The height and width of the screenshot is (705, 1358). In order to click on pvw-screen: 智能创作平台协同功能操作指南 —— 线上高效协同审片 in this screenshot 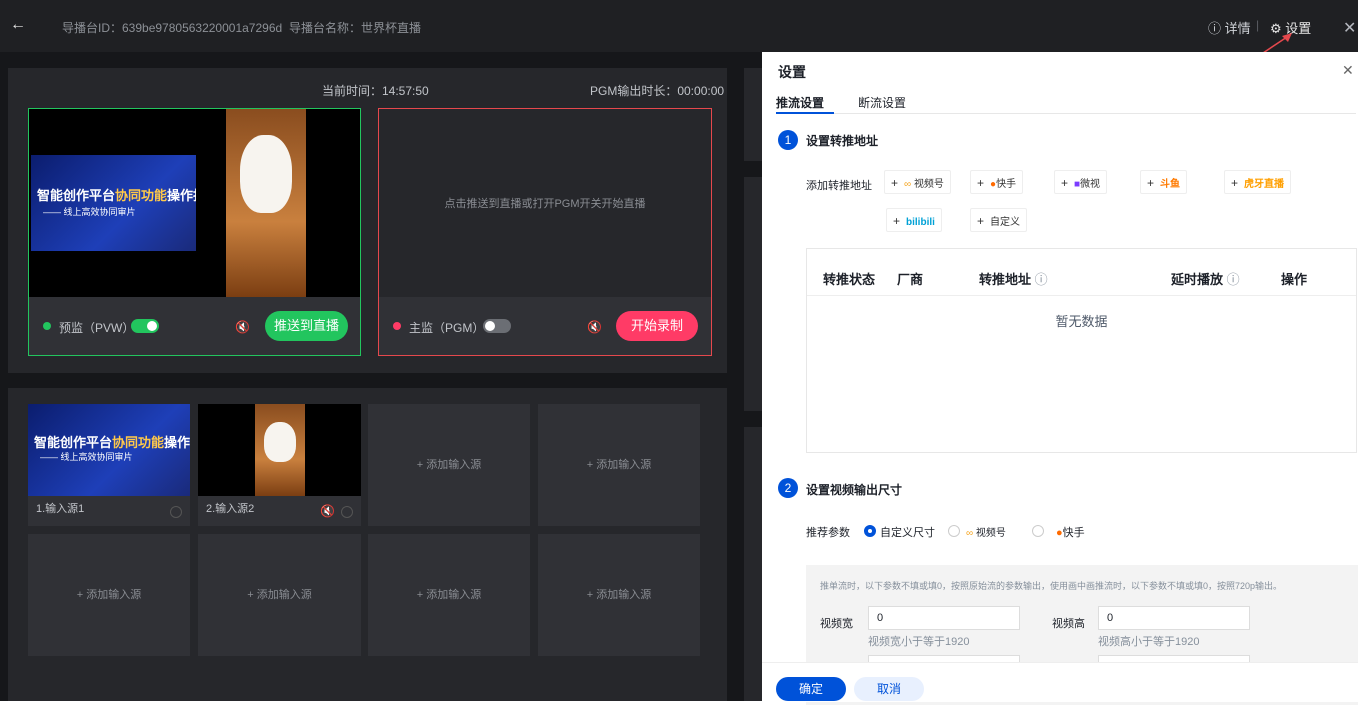, I will do `click(194, 203)`.